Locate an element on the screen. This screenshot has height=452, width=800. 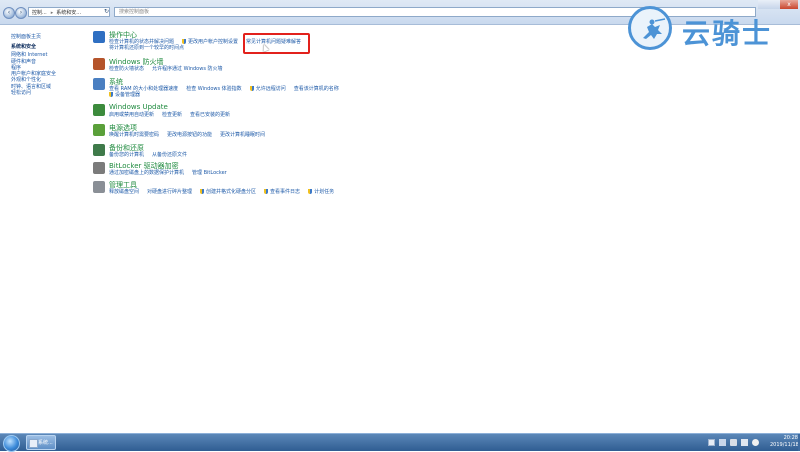
link-row: 启用或禁用自动更新 检查更新 查看已安装的更新 is located at coordinates (409, 115).